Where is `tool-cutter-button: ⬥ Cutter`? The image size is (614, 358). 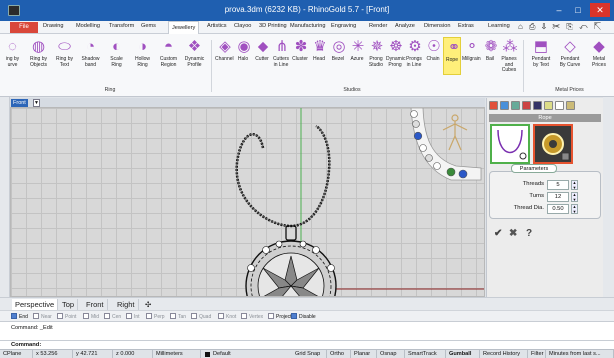 tool-cutter-button: ⬥ Cutter is located at coordinates (262, 56).